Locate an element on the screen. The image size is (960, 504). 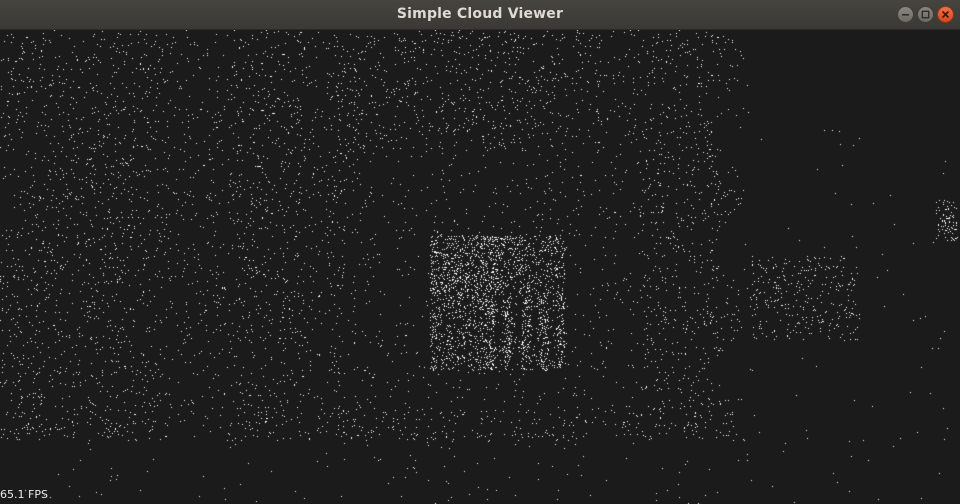
fps-counter: 65.1 FPS is located at coordinates (24, 494).